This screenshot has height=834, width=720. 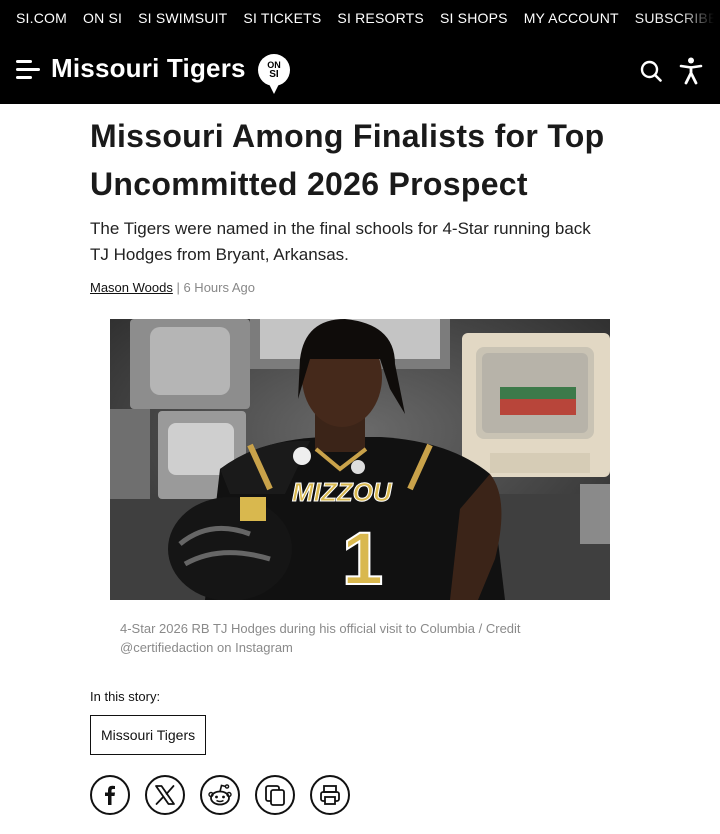 I want to click on author-link: Mason Woods, so click(x=131, y=287).